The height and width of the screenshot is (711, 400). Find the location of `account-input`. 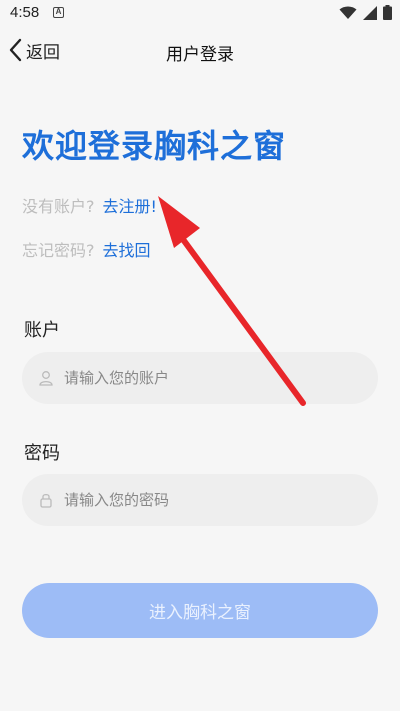

account-input is located at coordinates (204, 378).